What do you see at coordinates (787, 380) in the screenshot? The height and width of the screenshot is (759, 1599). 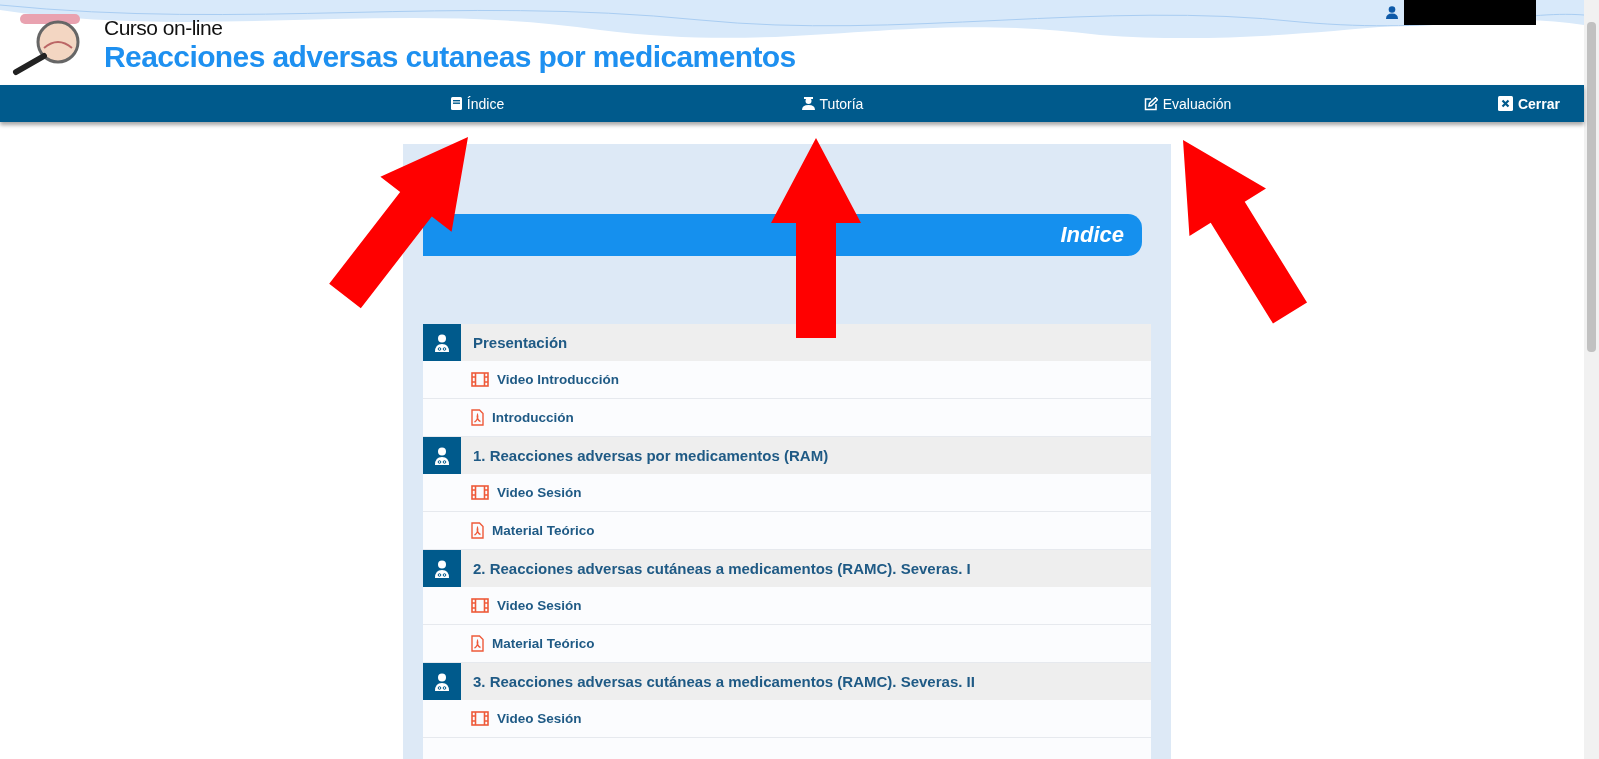 I see `lesson-link: Video Introducción` at bounding box center [787, 380].